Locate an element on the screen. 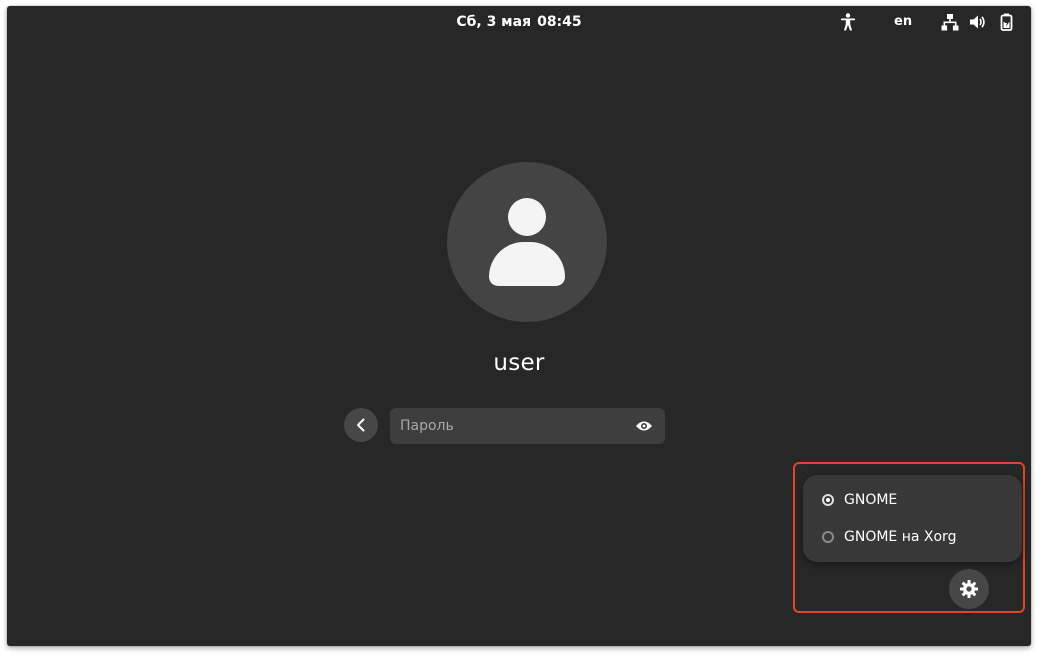 The width and height of the screenshot is (1044, 660). session-item-label: GNOME is located at coordinates (871, 500).